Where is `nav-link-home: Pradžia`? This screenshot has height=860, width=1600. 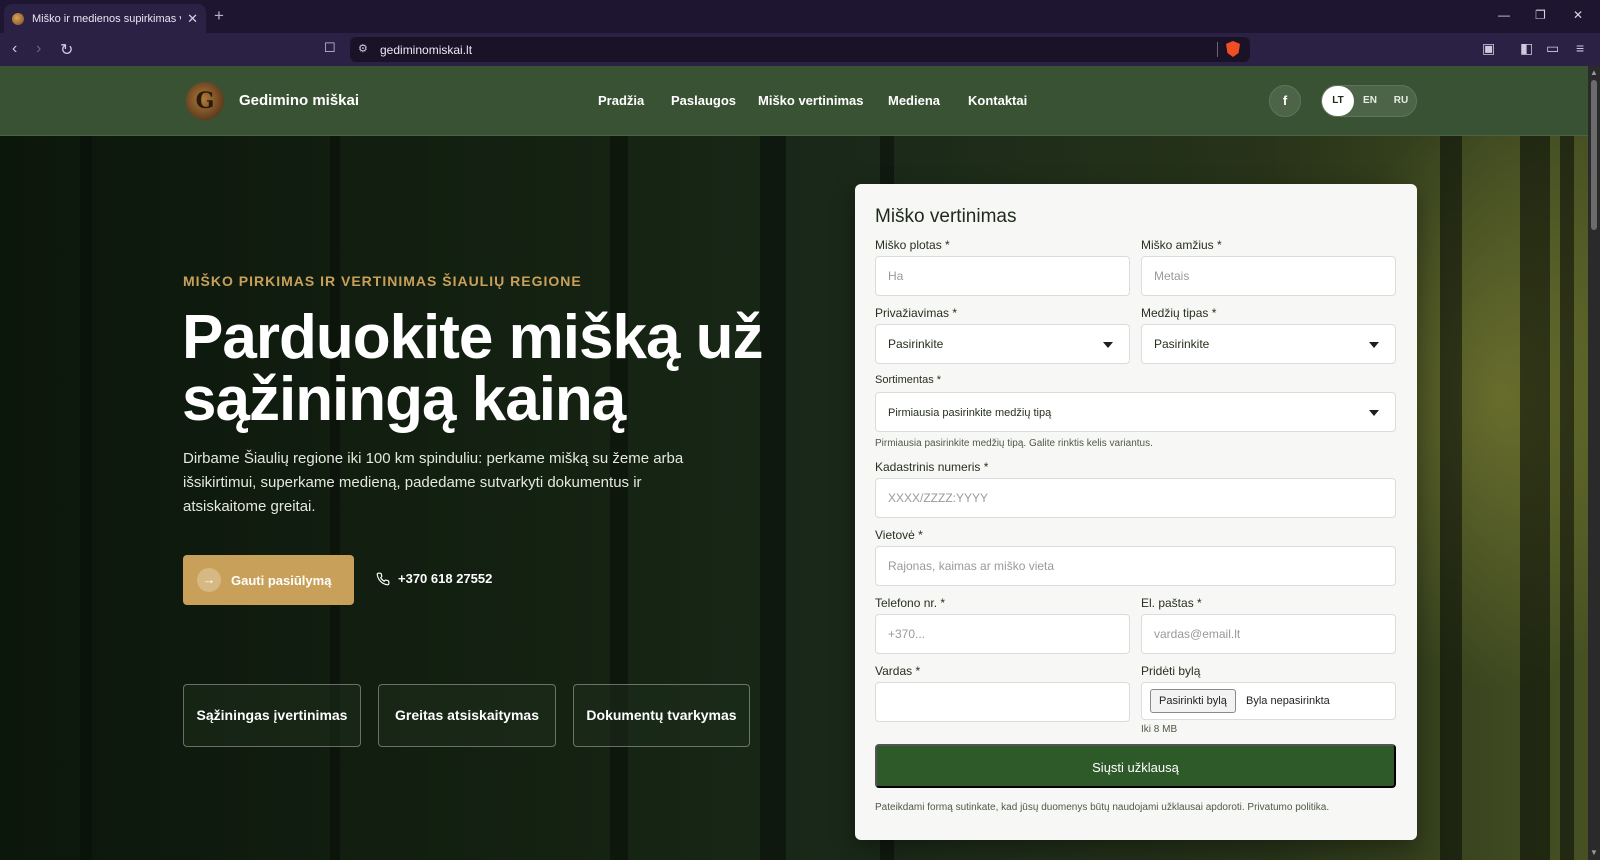
nav-link-home: Pradžia is located at coordinates (621, 100).